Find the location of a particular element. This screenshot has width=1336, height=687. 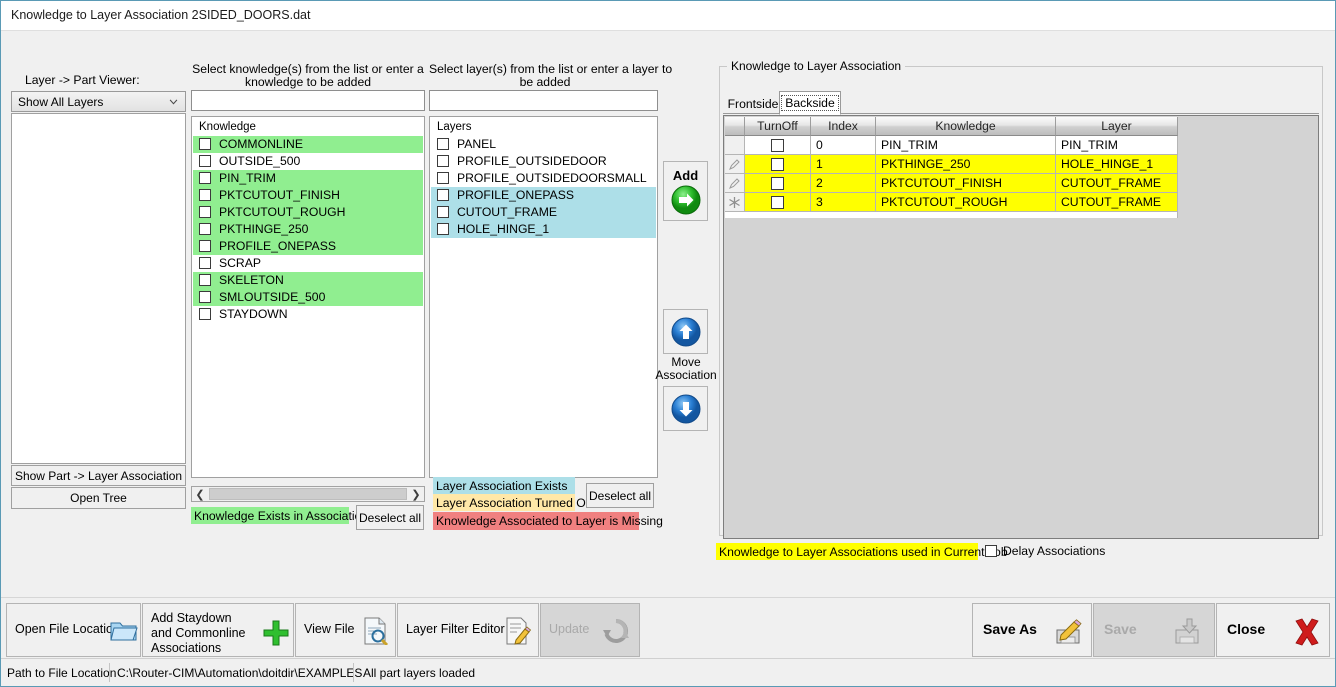

knowledge-item-row: PKTCUTOUT_FINISH is located at coordinates (308, 195).